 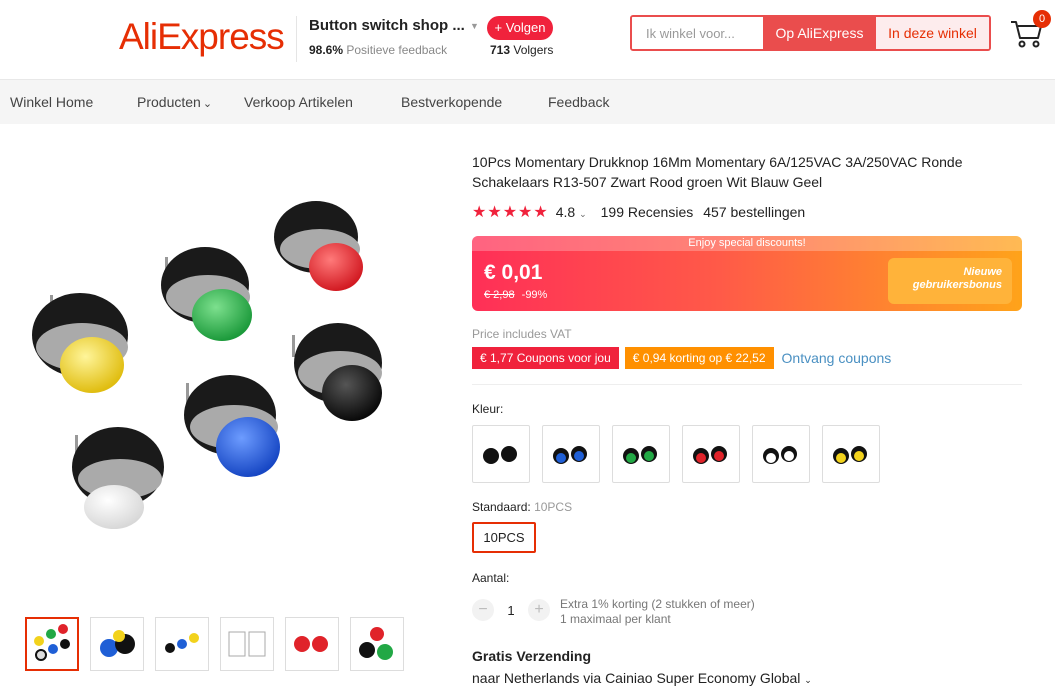 I want to click on bonus-line-2: gebruikersbonus, so click(x=957, y=285).